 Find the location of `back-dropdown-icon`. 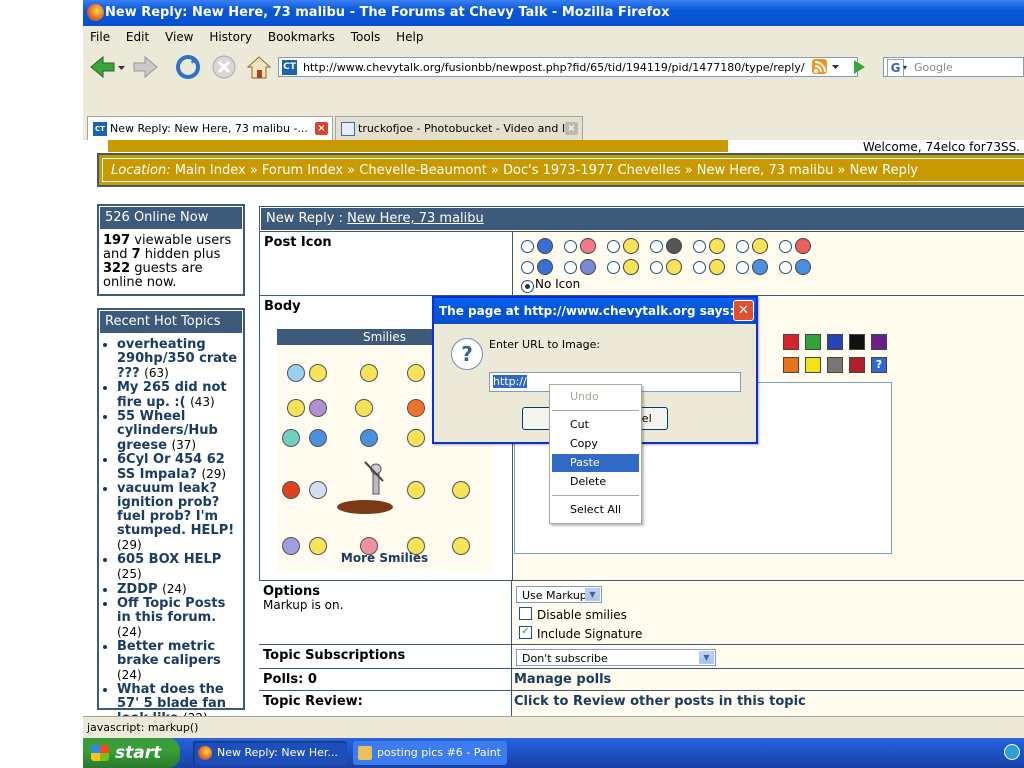

back-dropdown-icon is located at coordinates (122, 67).